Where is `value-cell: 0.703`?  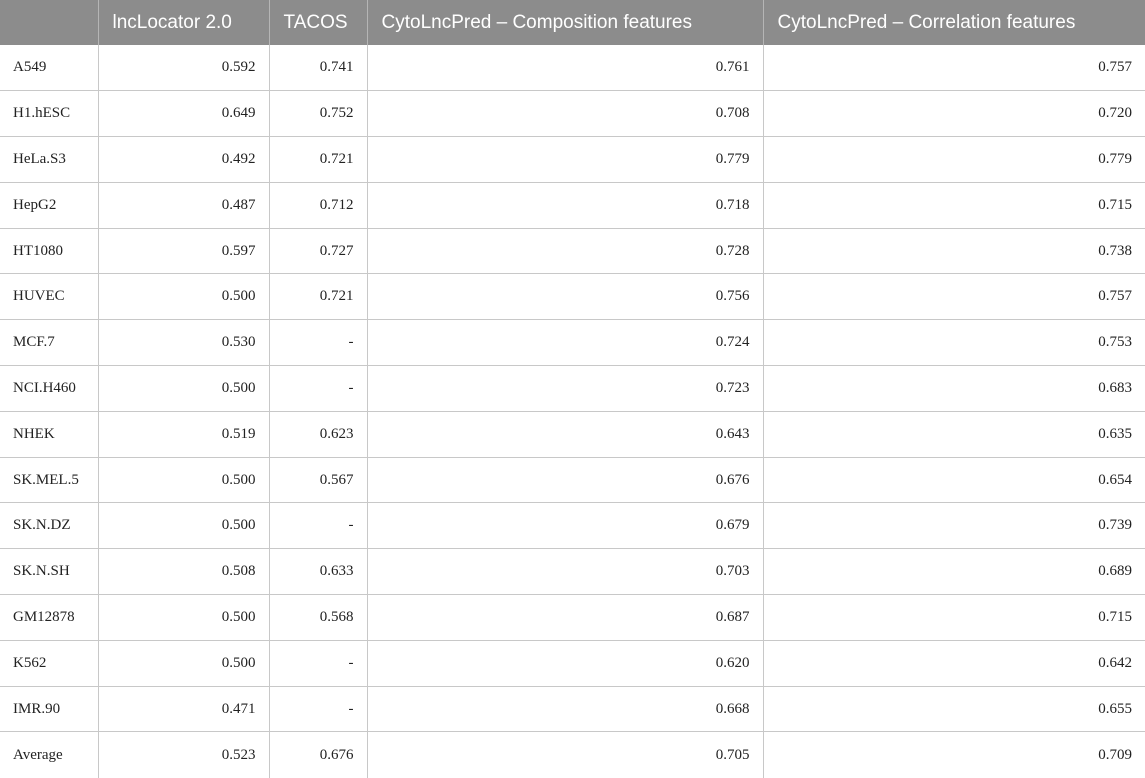 value-cell: 0.703 is located at coordinates (565, 572).